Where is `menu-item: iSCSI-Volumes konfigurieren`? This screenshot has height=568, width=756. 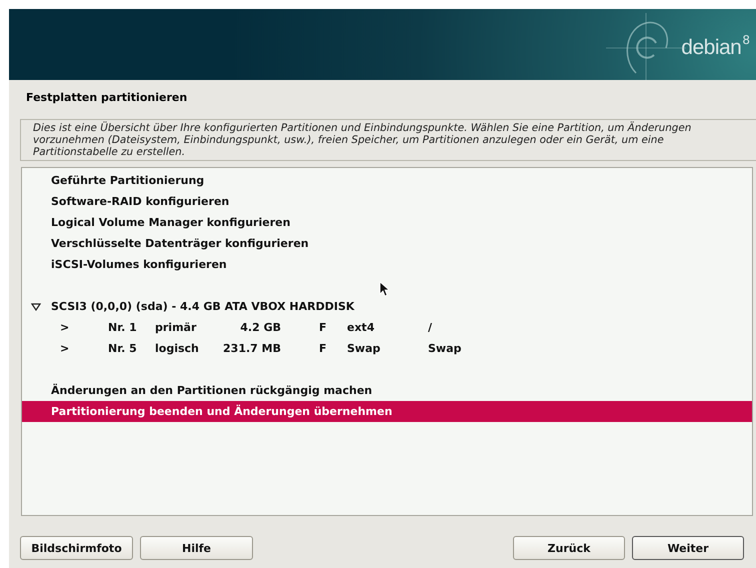 menu-item: iSCSI-Volumes konfigurieren is located at coordinates (387, 264).